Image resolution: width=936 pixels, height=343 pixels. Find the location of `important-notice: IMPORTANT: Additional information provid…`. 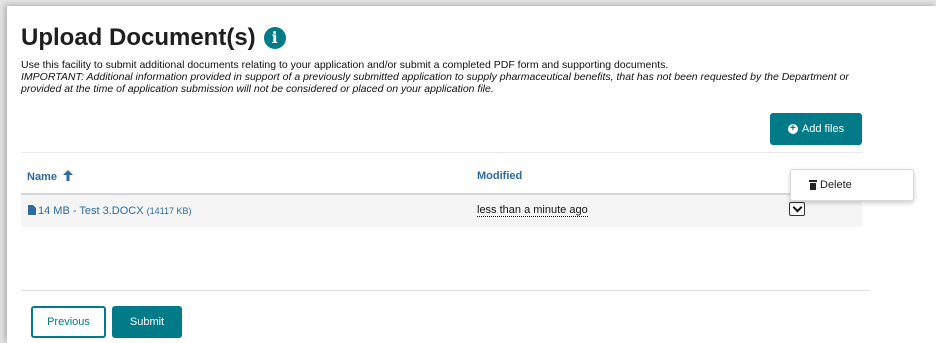

important-notice: IMPORTANT: Additional information provid… is located at coordinates (435, 83).